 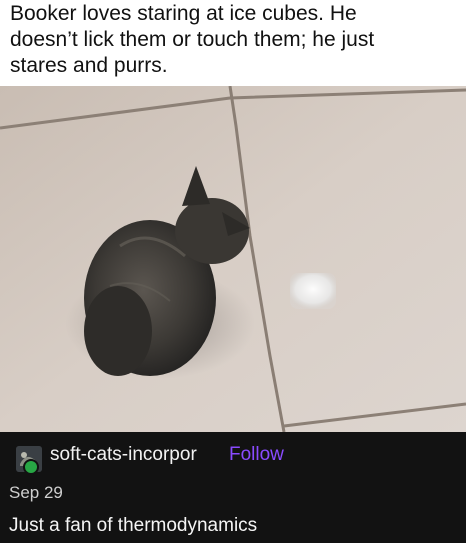 I want to click on follow-button: Follow, so click(x=256, y=455).